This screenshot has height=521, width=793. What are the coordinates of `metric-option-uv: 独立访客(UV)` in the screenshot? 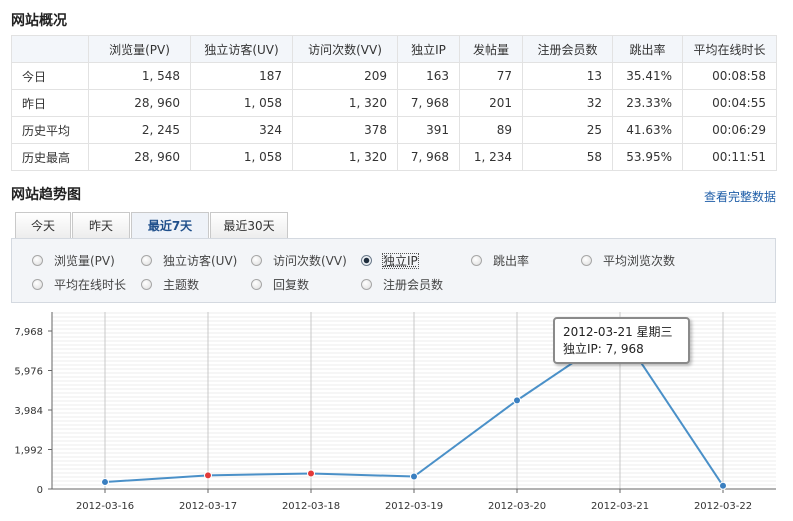 It's located at (189, 261).